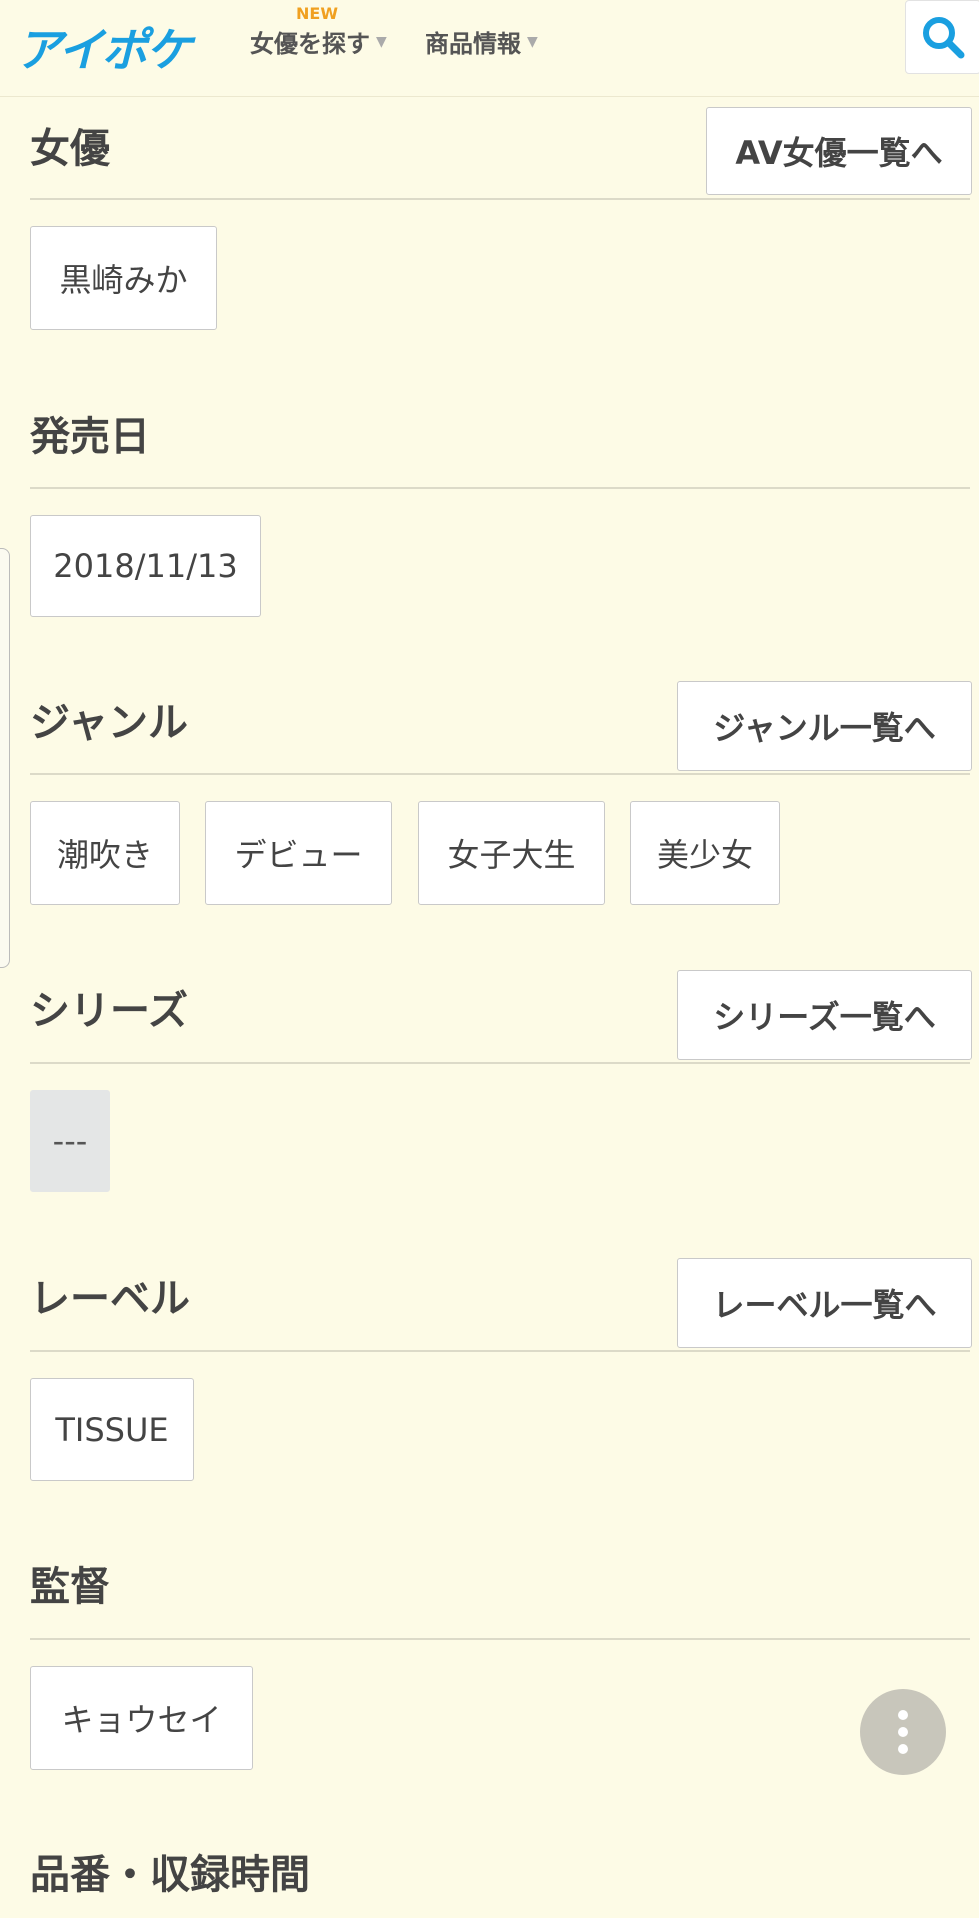  I want to click on product-code-section-title: 品番・収録時間, so click(170, 1875).